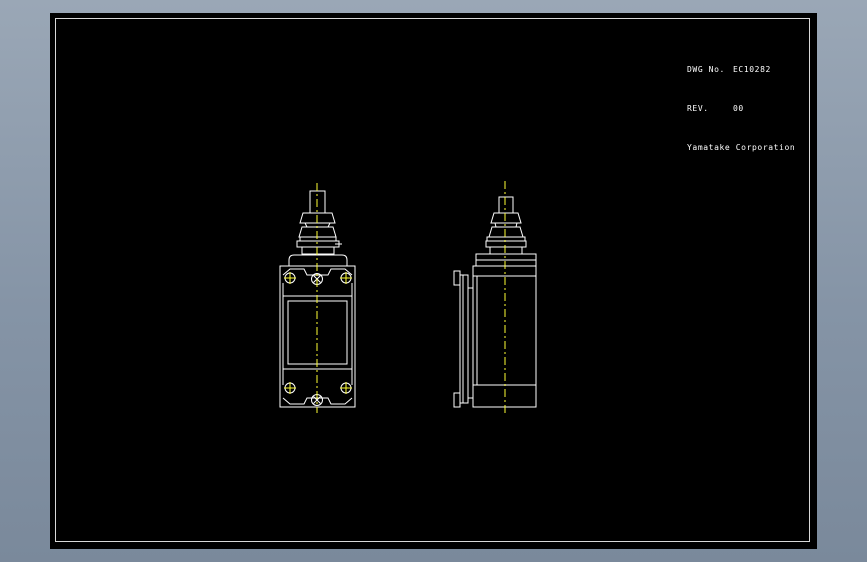 This screenshot has width=867, height=562. What do you see at coordinates (463, 339) in the screenshot?
I see `side-mounting-plate` at bounding box center [463, 339].